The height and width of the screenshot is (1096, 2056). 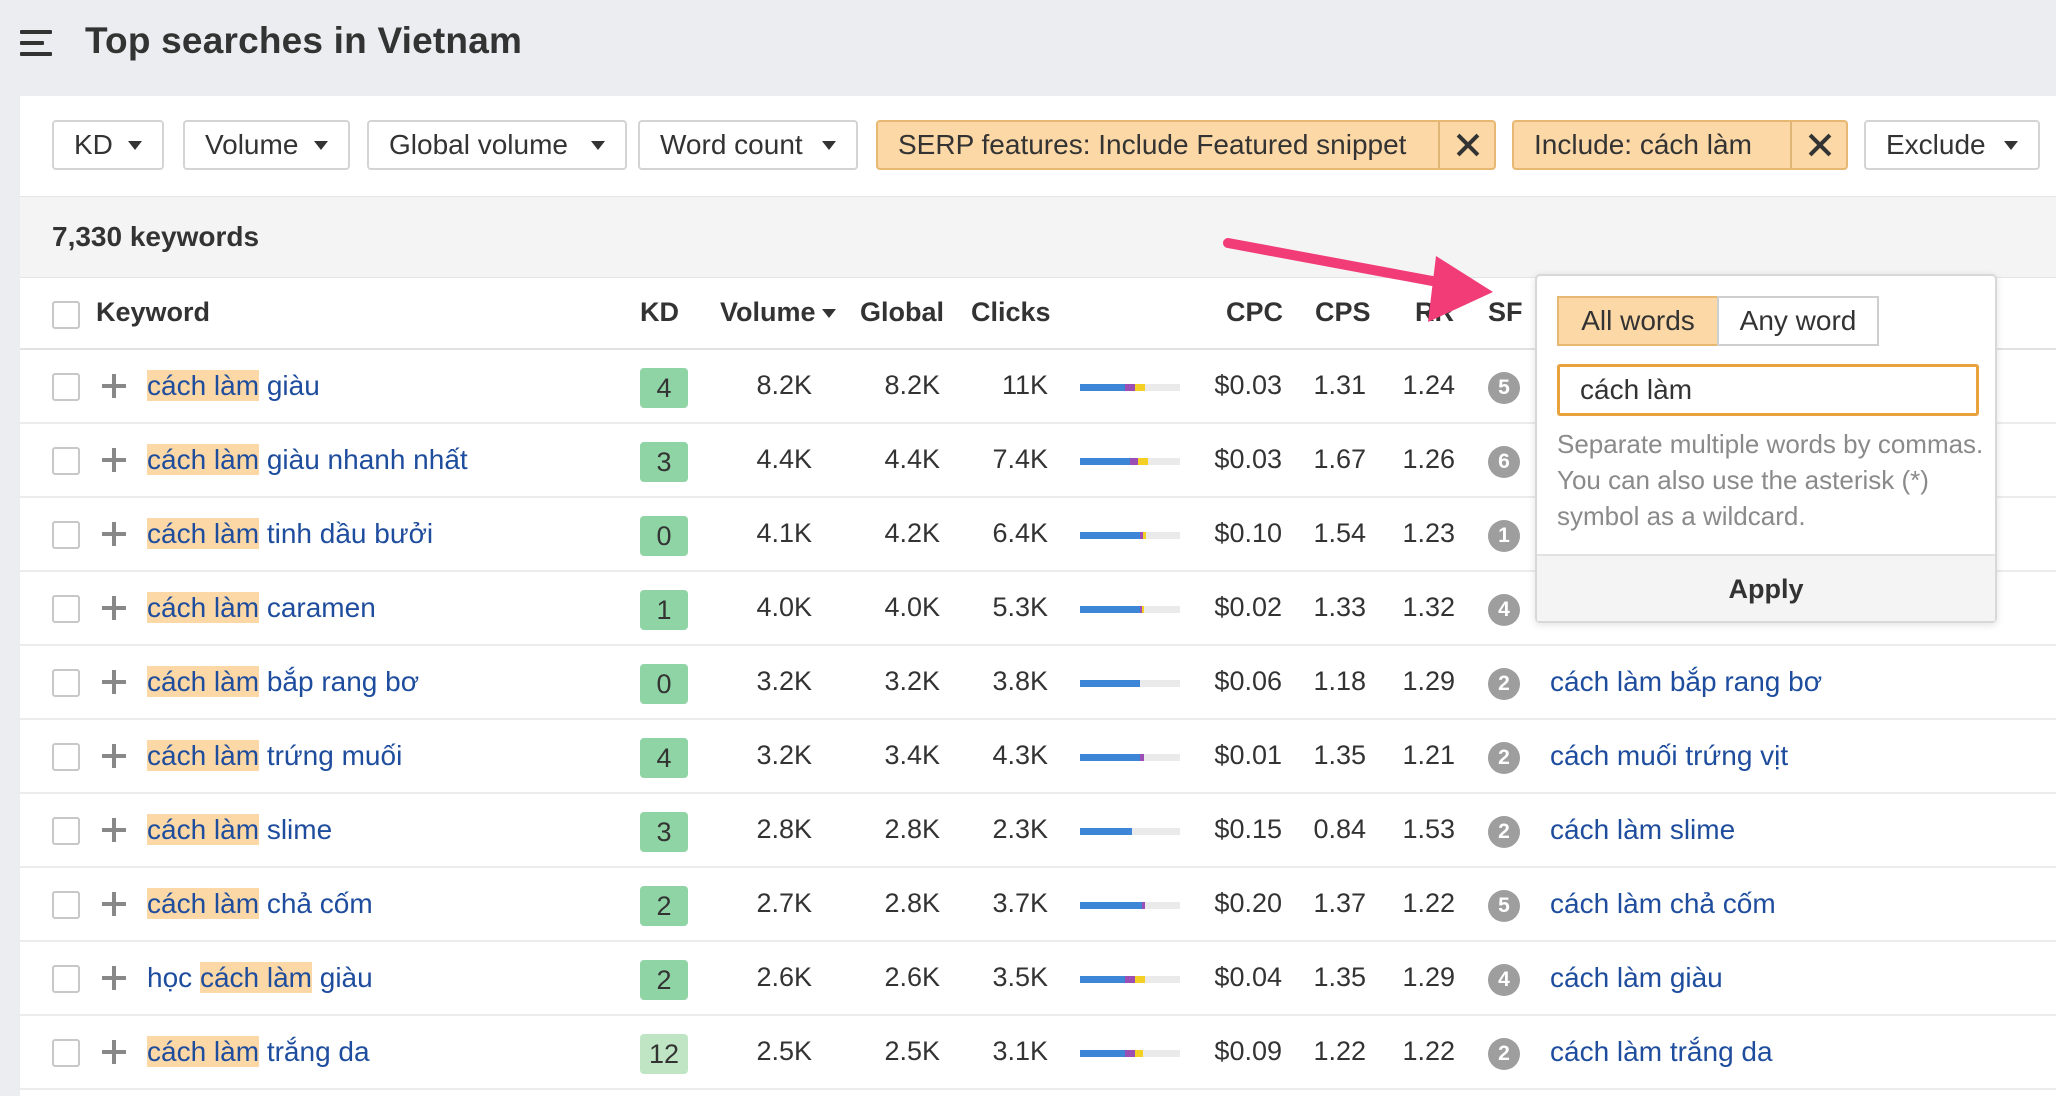 What do you see at coordinates (36, 43) in the screenshot?
I see `hamburger-menu-icon` at bounding box center [36, 43].